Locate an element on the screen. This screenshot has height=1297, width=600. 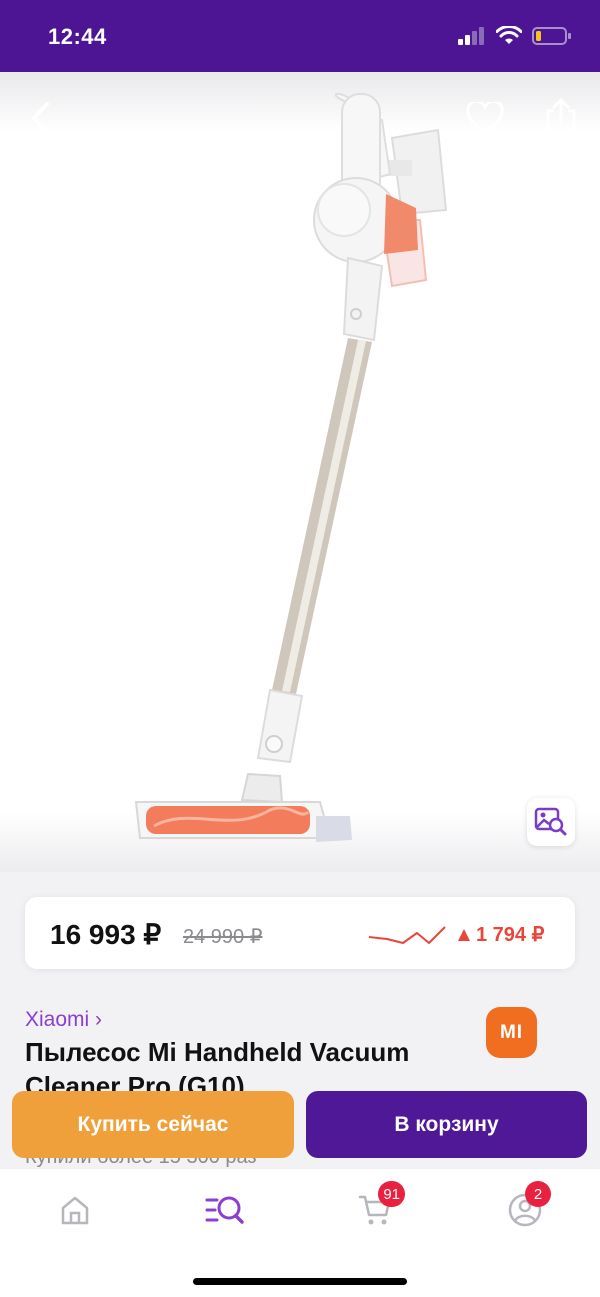
wifi-icon is located at coordinates (509, 35).